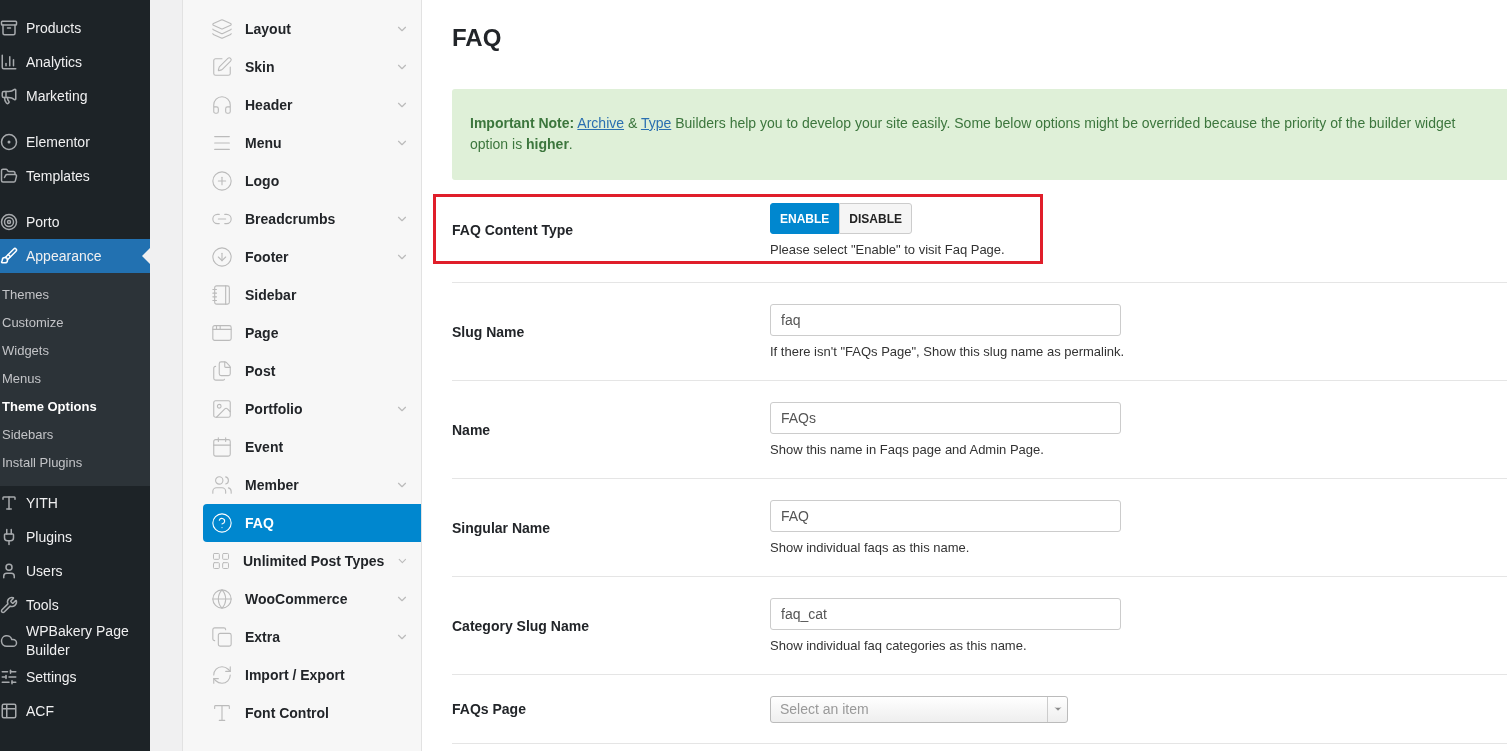 This screenshot has height=751, width=1507. I want to click on submenu-item: Customize, so click(75, 322).